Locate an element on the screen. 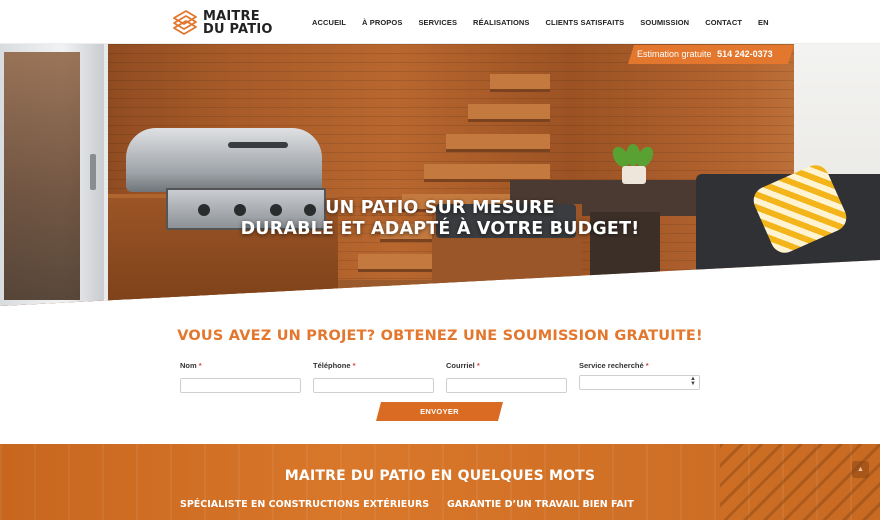  hero-headline-line-1: UN PATIO SUR MESURE is located at coordinates (440, 208).